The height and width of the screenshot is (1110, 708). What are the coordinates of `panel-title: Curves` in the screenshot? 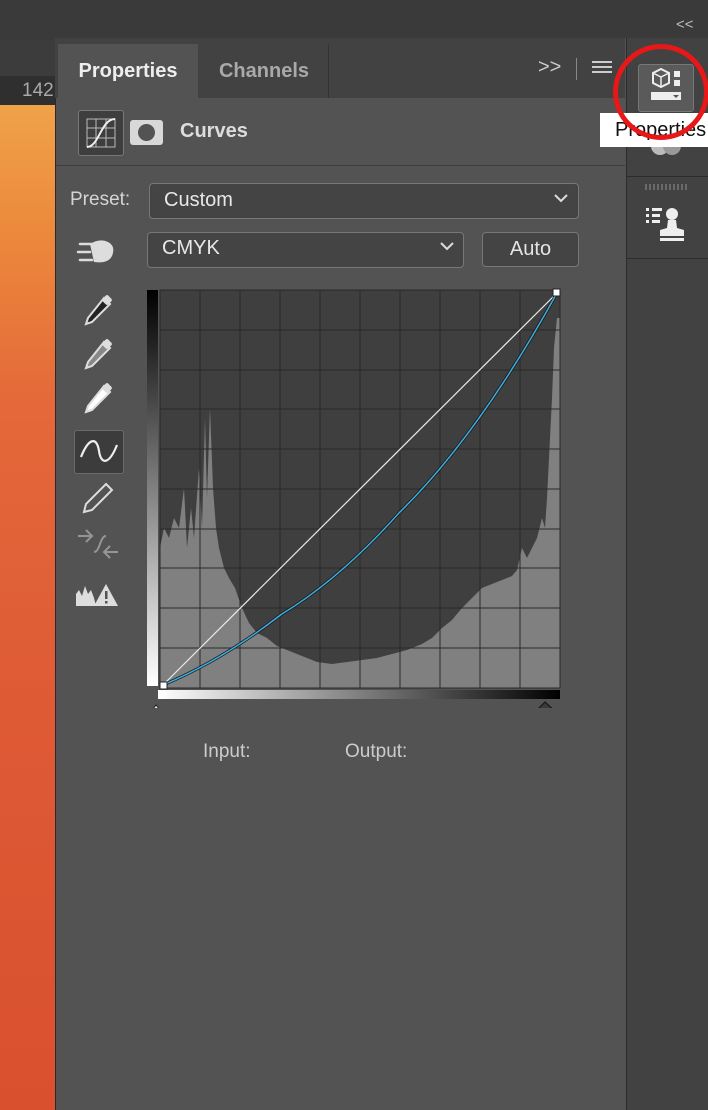 It's located at (214, 131).